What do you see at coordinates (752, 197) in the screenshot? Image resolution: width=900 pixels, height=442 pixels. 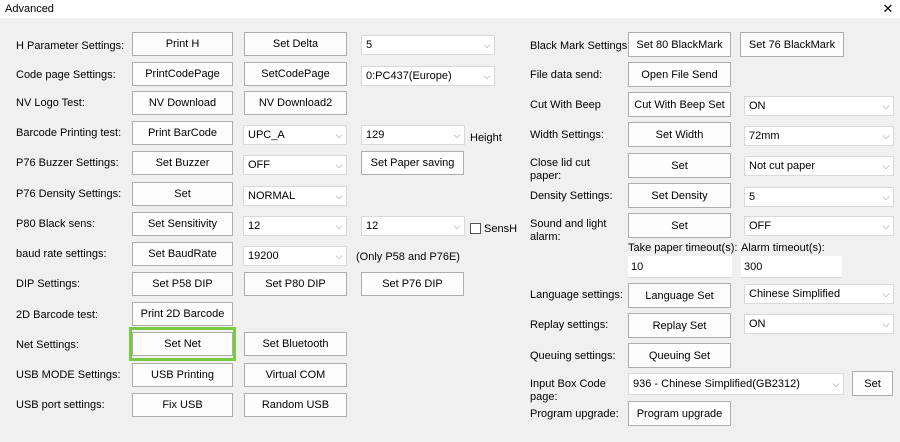 I see `density-value: 5` at bounding box center [752, 197].